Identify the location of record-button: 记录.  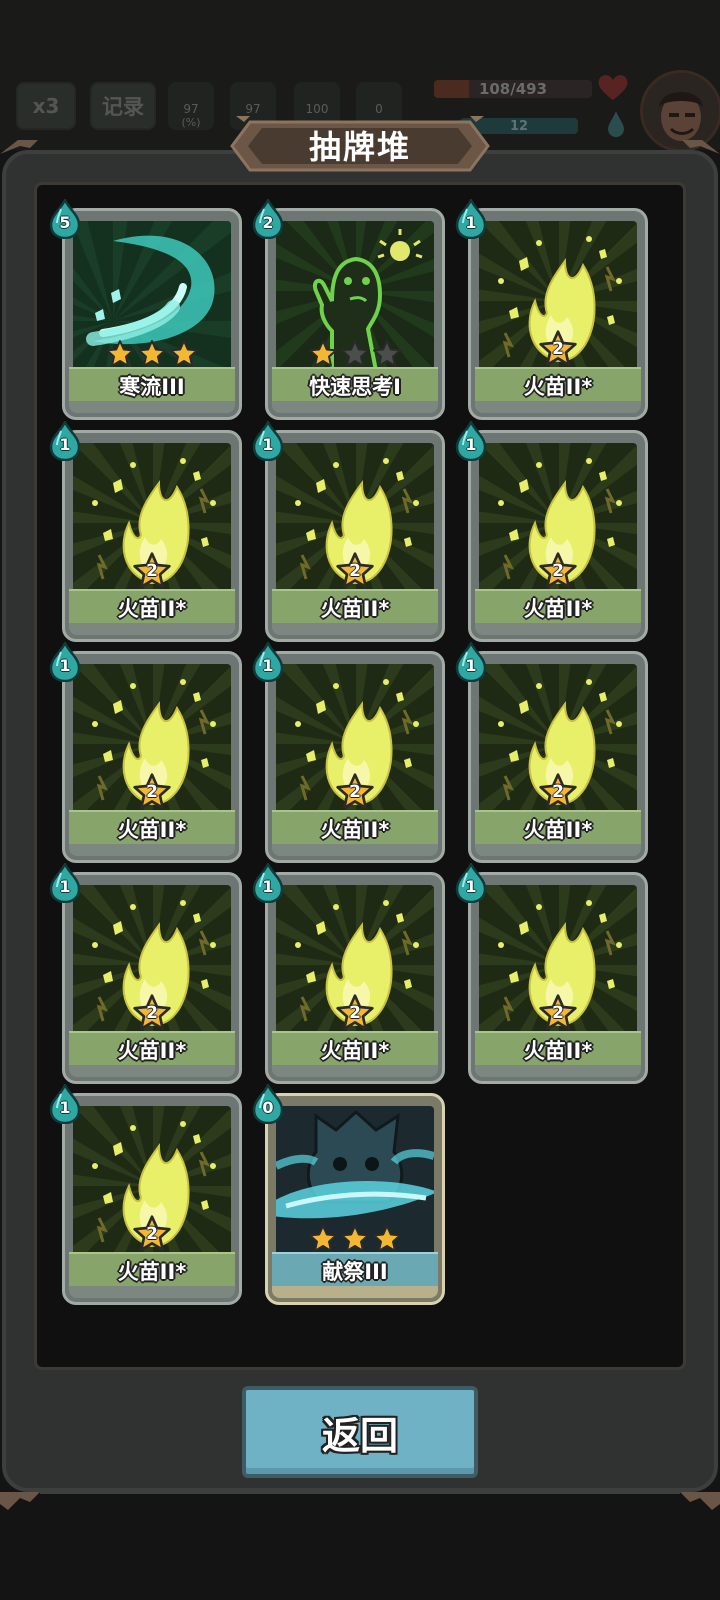
(123, 106).